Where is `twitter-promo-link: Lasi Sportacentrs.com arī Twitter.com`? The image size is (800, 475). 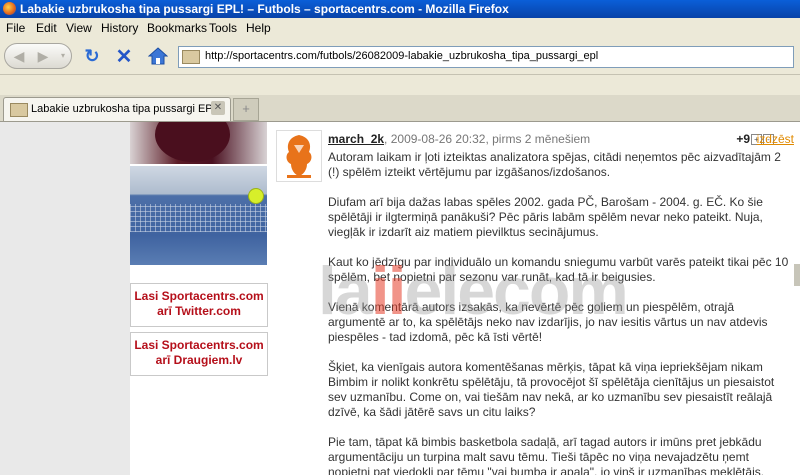 twitter-promo-link: Lasi Sportacentrs.com arī Twitter.com is located at coordinates (199, 305).